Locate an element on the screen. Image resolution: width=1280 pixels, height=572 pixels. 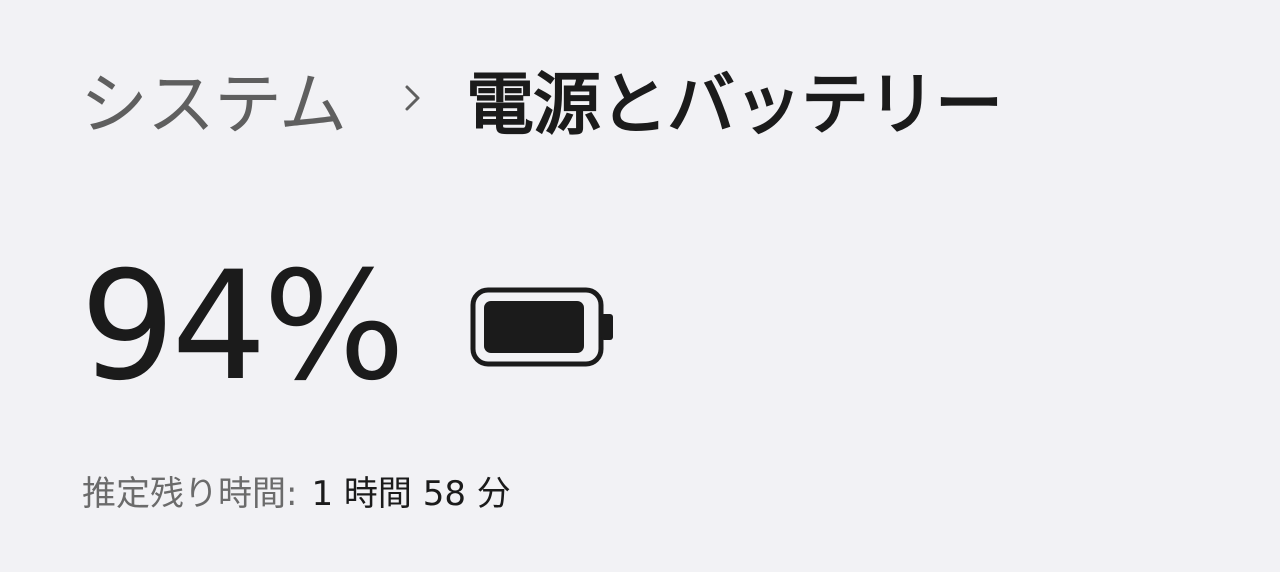
battery-icon is located at coordinates (544, 327).